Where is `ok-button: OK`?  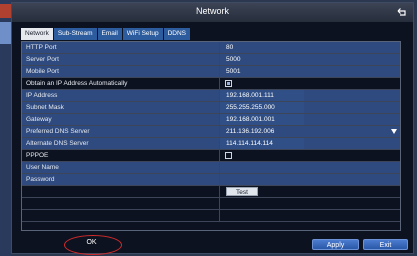
ok-button: OK is located at coordinates (91, 242).